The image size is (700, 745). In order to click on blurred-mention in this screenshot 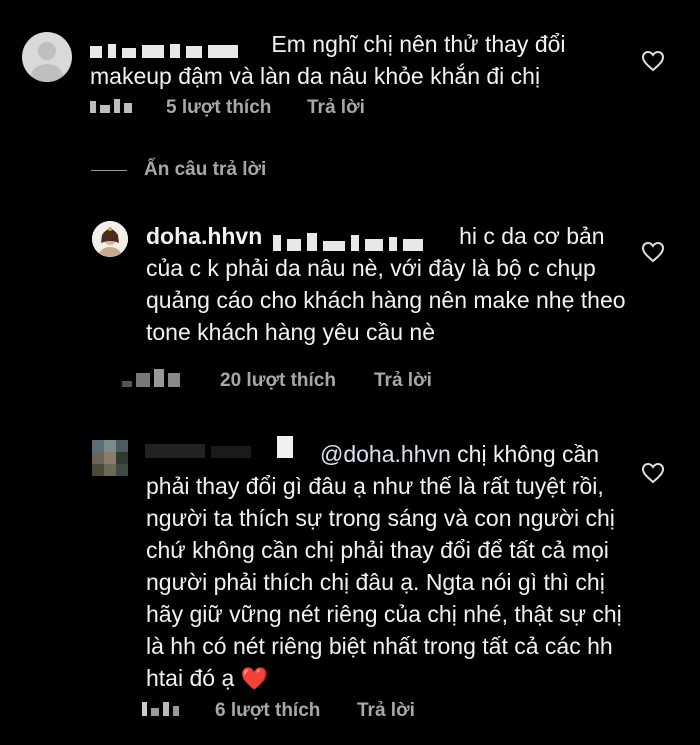, I will do `click(362, 239)`.